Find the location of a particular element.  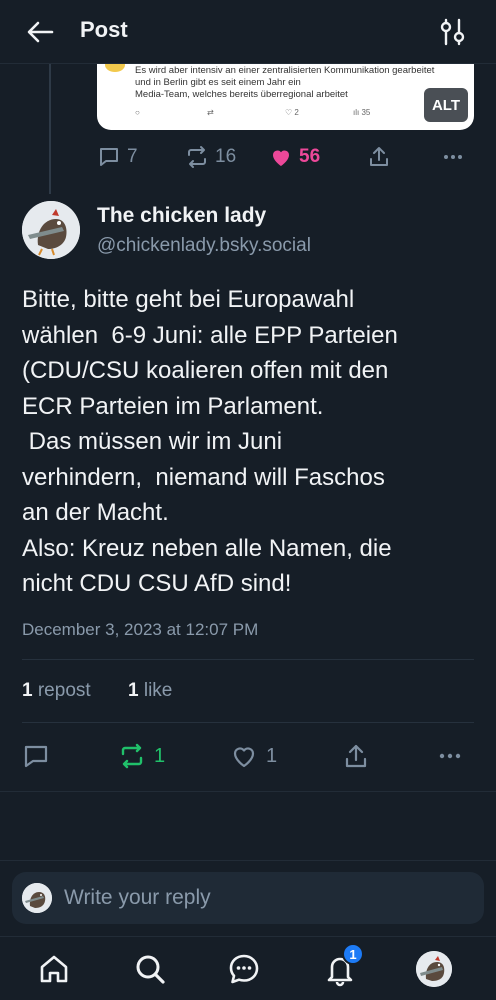

author-avatar is located at coordinates (51, 230).